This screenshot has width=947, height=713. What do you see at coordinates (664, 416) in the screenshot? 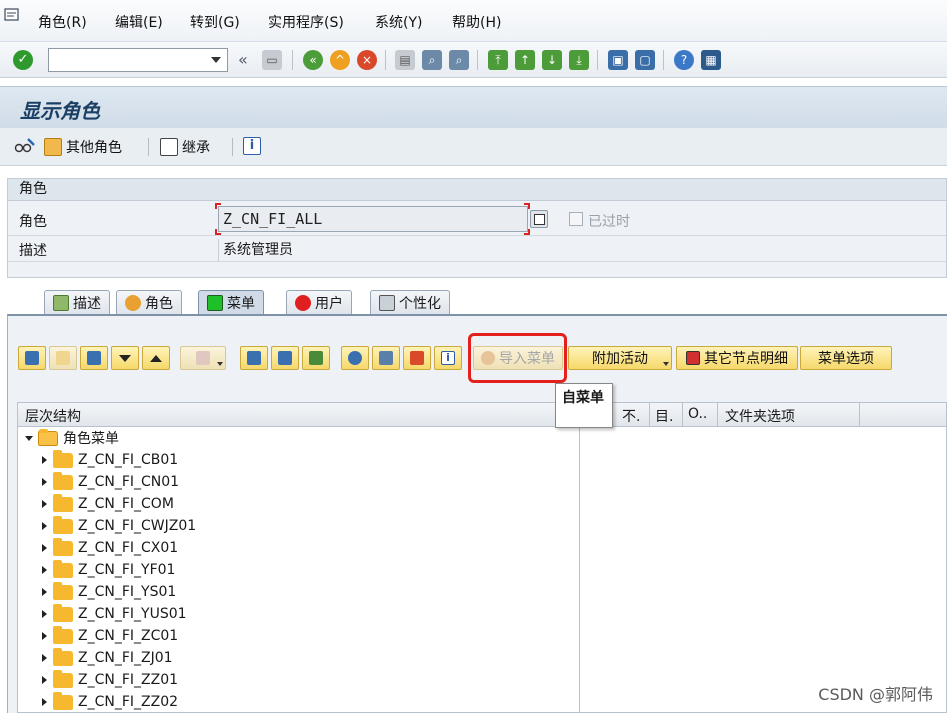
I see `header-m: 目.` at bounding box center [664, 416].